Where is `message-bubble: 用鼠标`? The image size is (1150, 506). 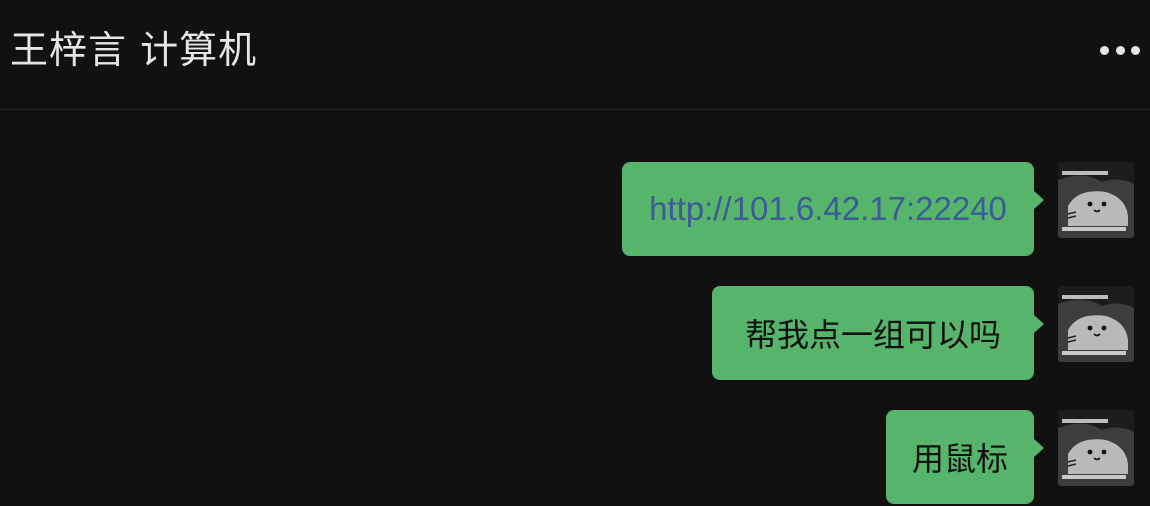 message-bubble: 用鼠标 is located at coordinates (965, 457).